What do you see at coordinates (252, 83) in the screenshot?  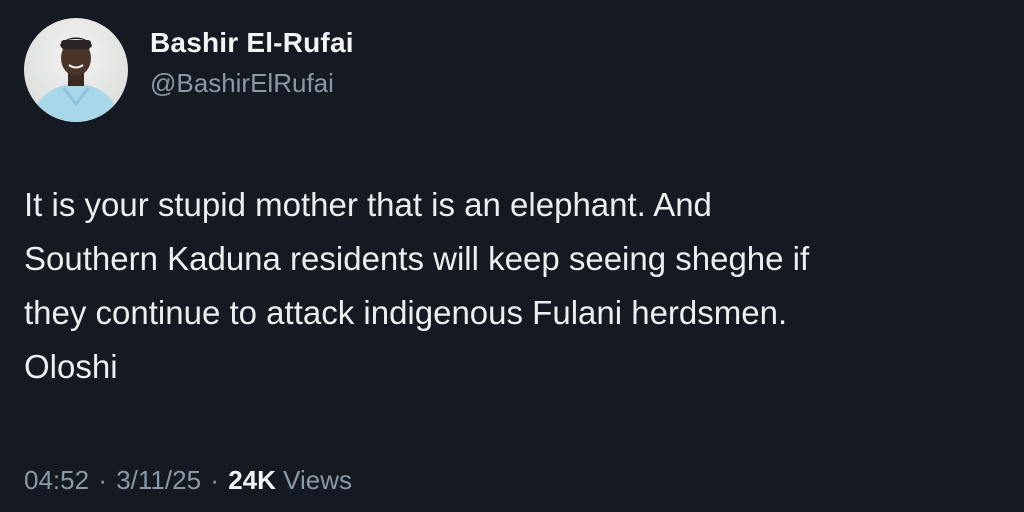 I see `user-handle: @BashirElRufai` at bounding box center [252, 83].